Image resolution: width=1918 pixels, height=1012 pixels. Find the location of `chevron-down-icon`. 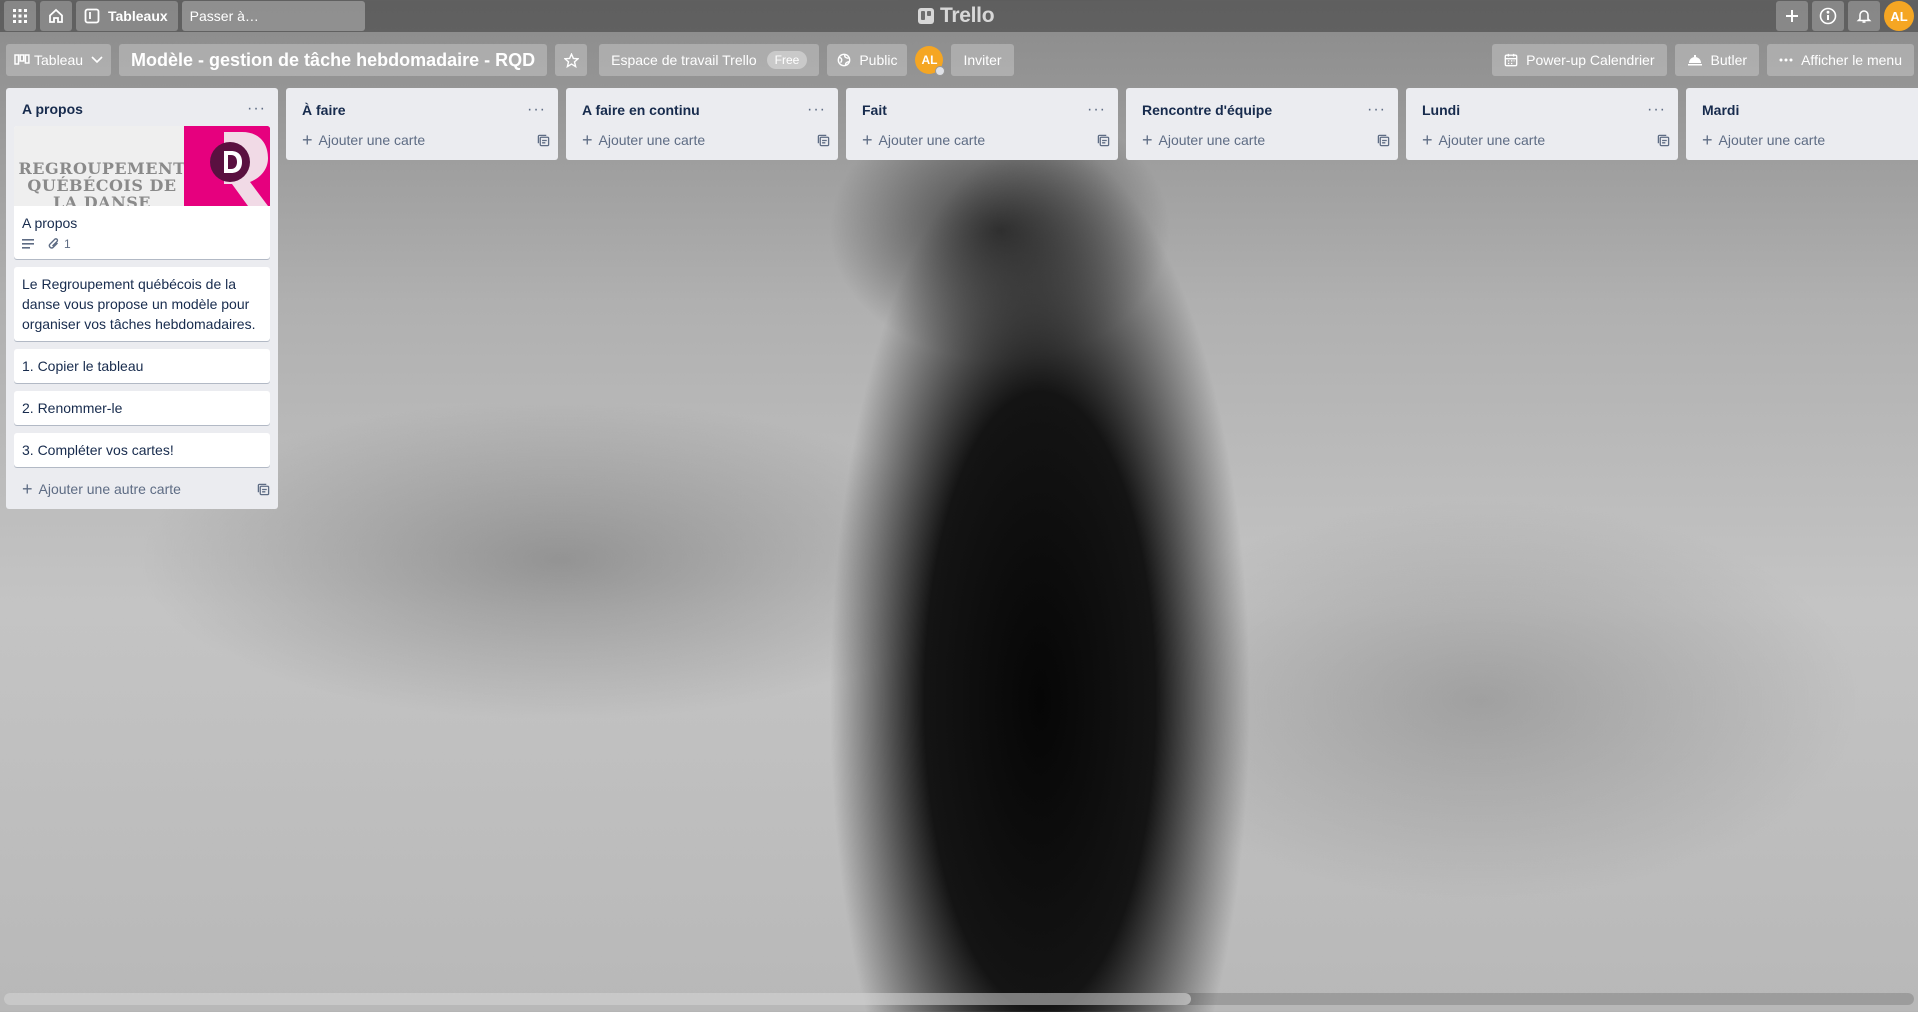

chevron-down-icon is located at coordinates (97, 60).